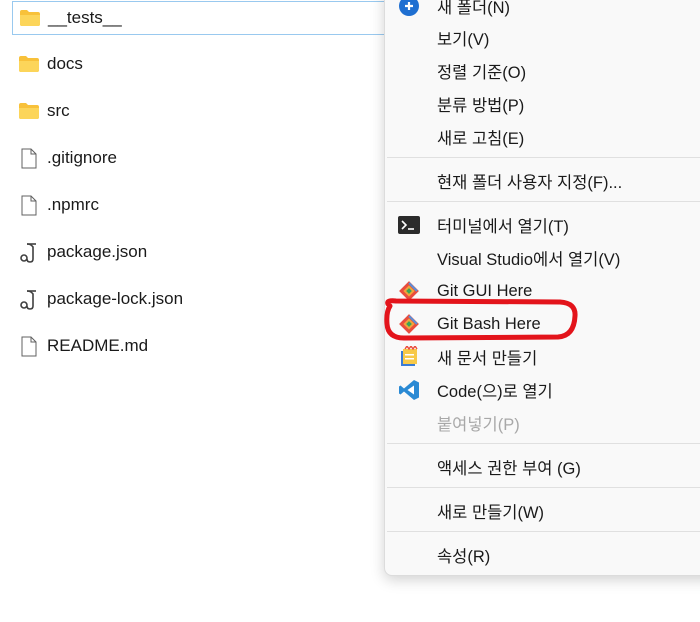  What do you see at coordinates (542, 324) in the screenshot?
I see `menu-item-git-bash-here: Git Bash Here` at bounding box center [542, 324].